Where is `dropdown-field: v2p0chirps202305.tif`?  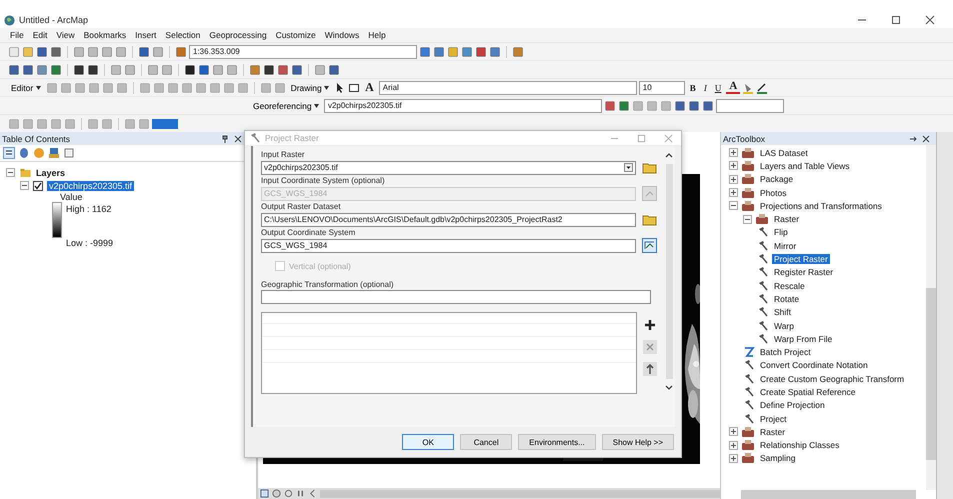
dropdown-field: v2p0chirps202305.tif is located at coordinates (448, 167).